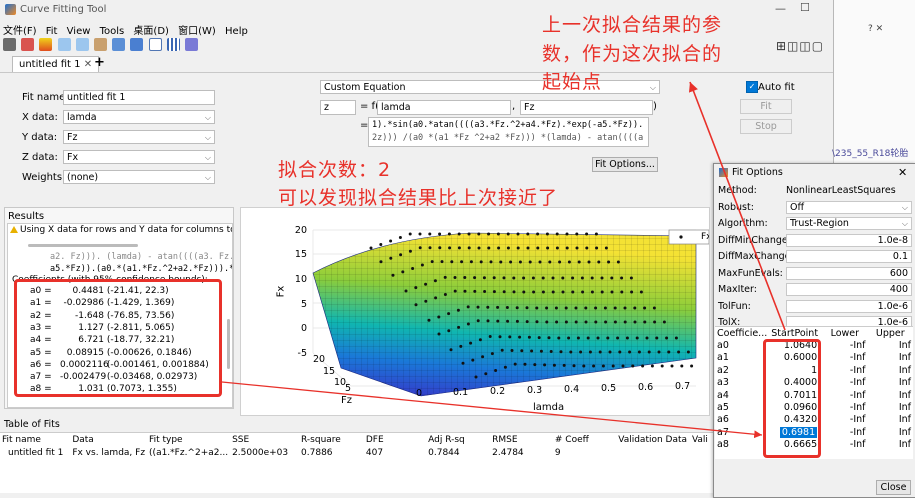 The height and width of the screenshot is (498, 915). I want to click on arrow-coeffs-to-dialog, so click(492, 410).